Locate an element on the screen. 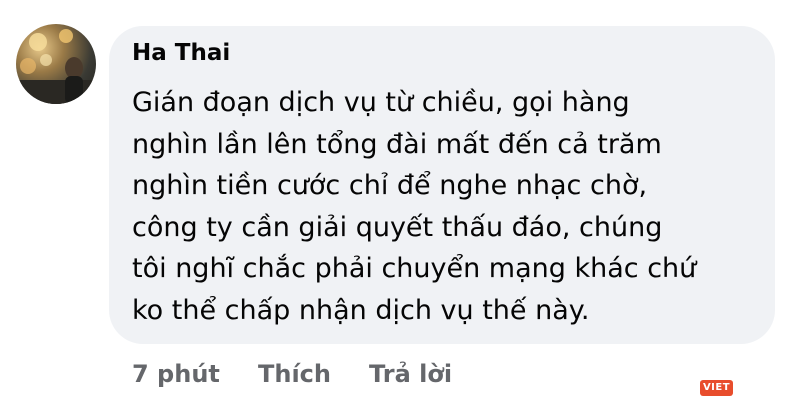 This screenshot has height=411, width=800. avatar-photo is located at coordinates (56, 66).